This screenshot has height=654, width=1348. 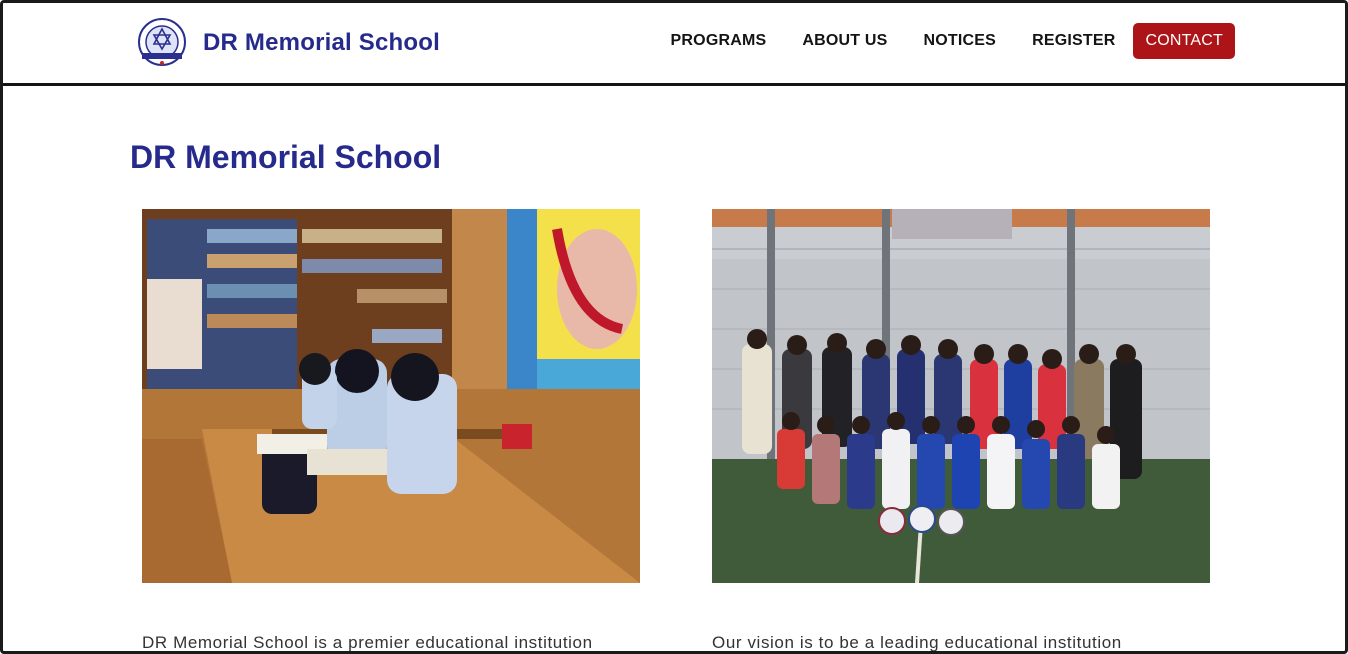 I want to click on nav-notices: NOTICES, so click(x=960, y=41).